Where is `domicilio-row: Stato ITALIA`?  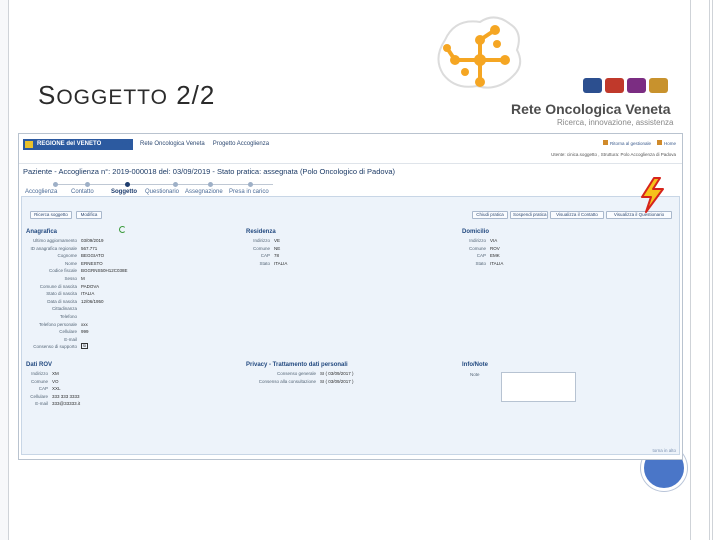 domicilio-row: Stato ITALIA is located at coordinates (484, 264).